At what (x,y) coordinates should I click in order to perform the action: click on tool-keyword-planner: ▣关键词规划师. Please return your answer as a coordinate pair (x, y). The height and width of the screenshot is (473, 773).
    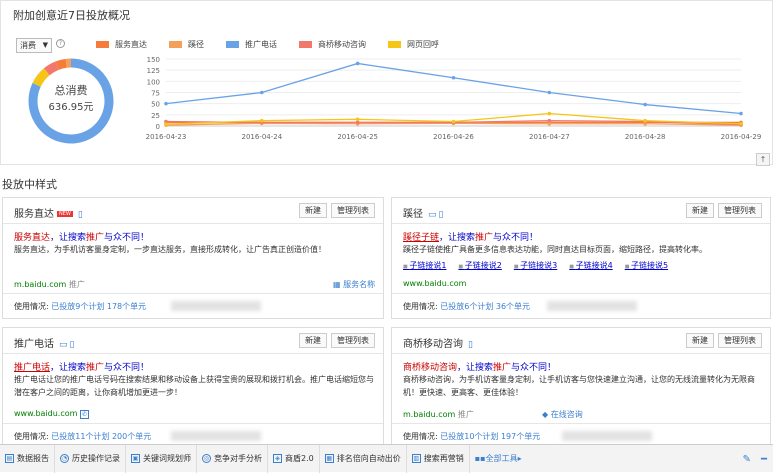
    Looking at the image, I should click on (161, 459).